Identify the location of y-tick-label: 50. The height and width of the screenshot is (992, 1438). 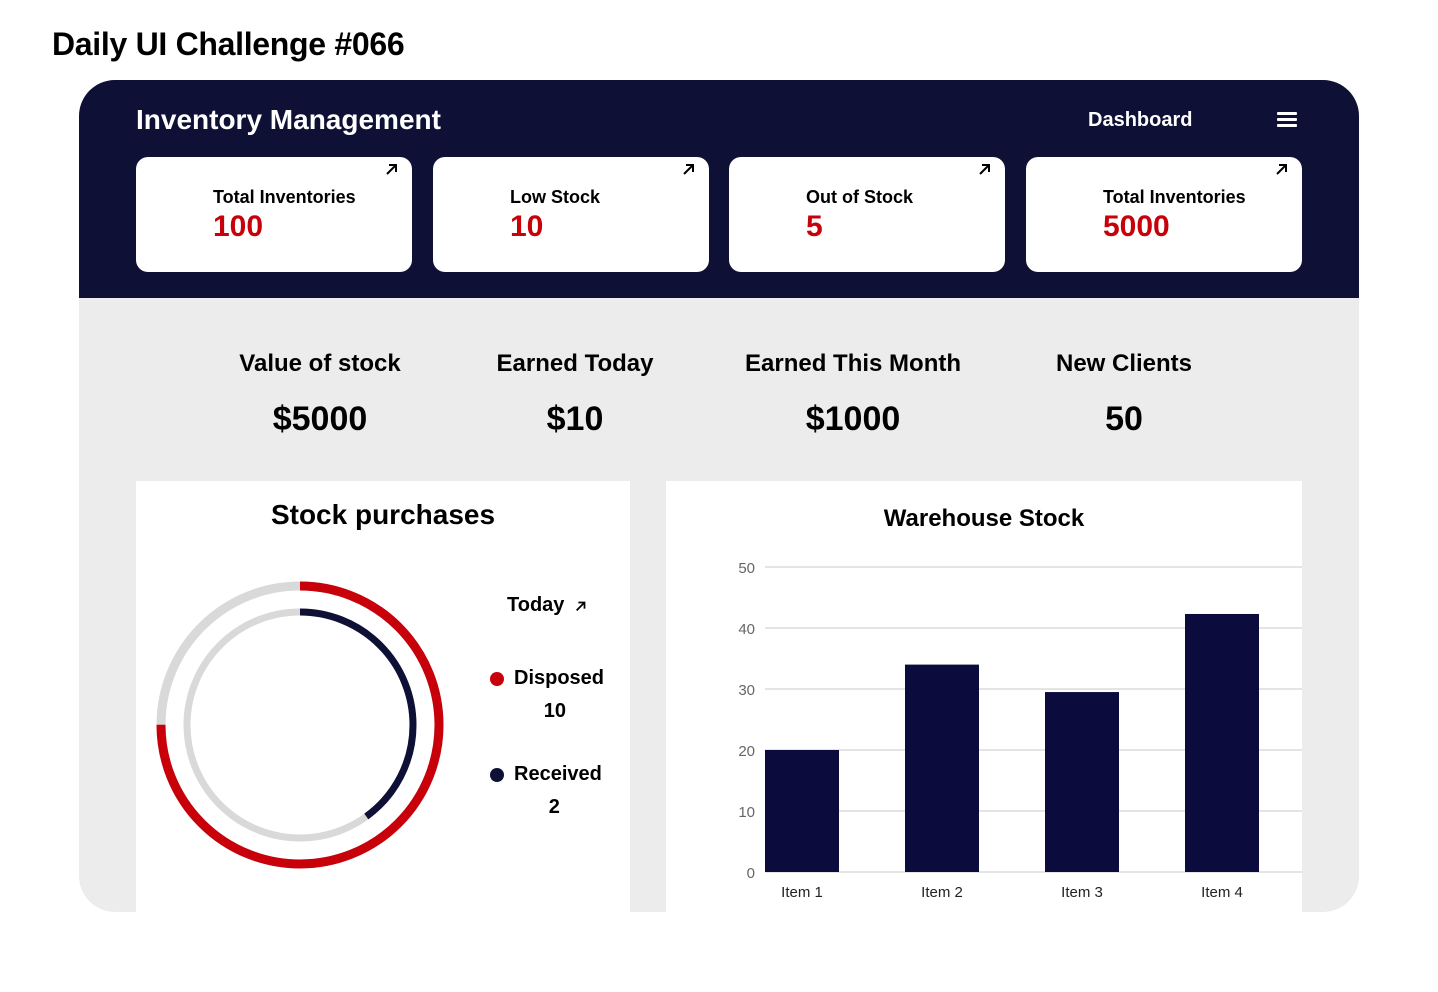
(746, 568).